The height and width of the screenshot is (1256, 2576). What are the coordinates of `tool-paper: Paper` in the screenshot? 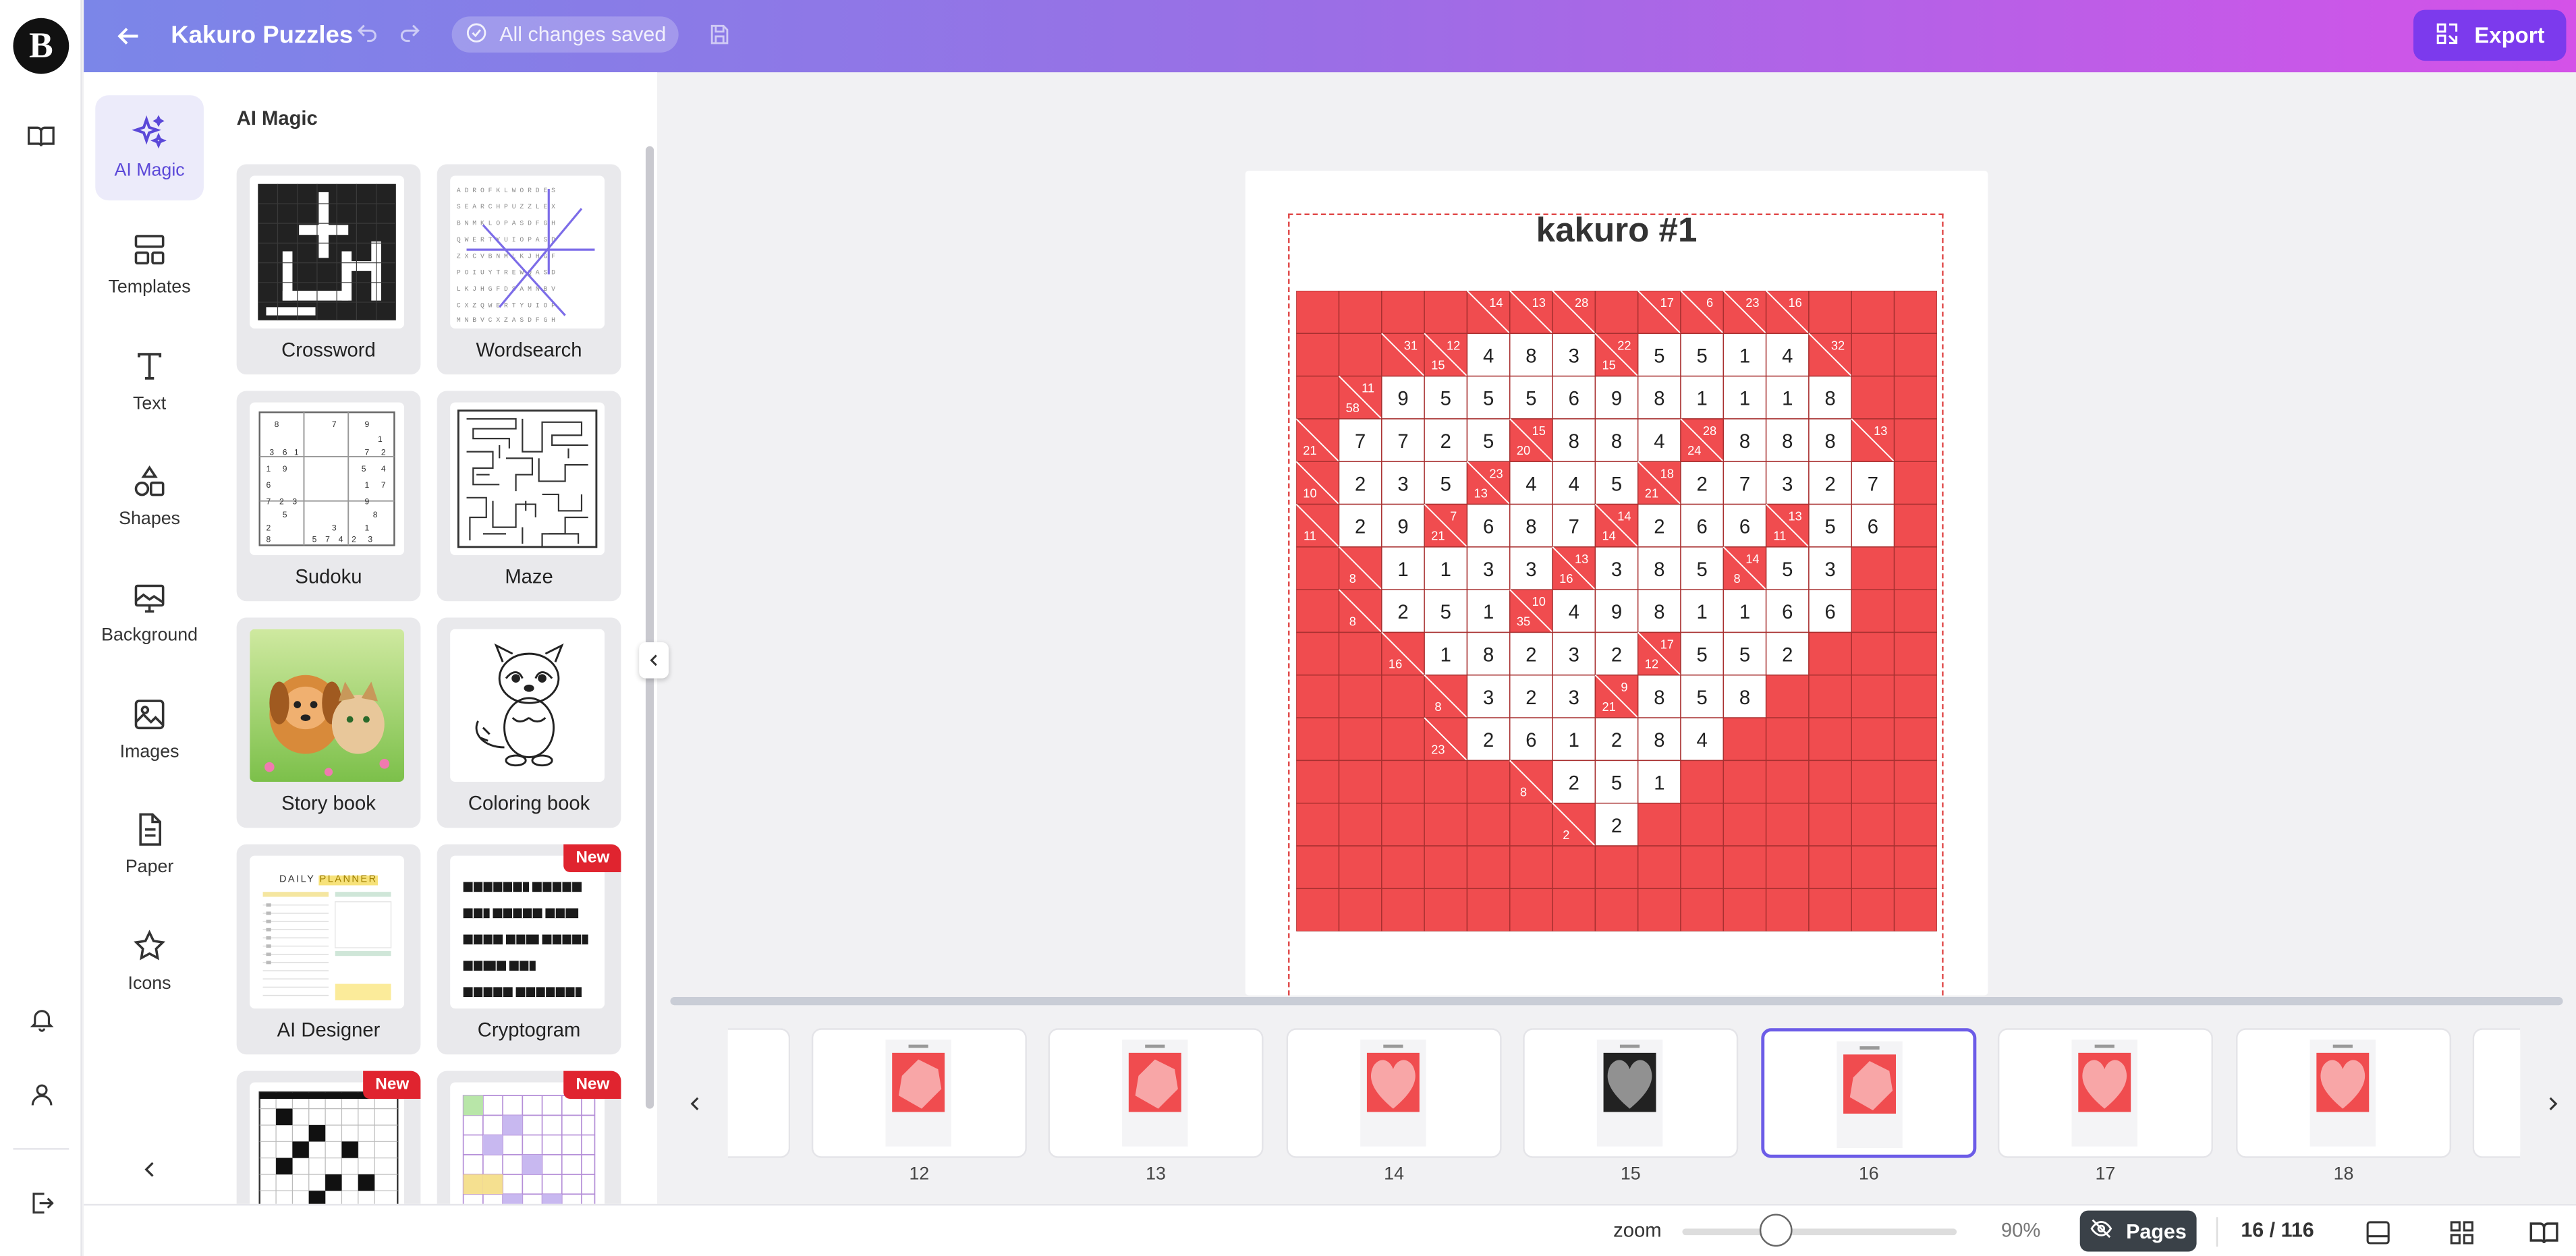 It's located at (149, 845).